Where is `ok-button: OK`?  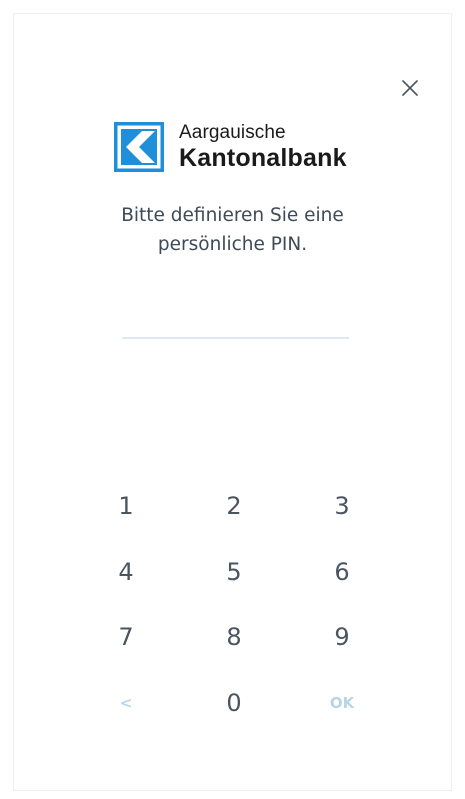
ok-button: OK is located at coordinates (342, 703).